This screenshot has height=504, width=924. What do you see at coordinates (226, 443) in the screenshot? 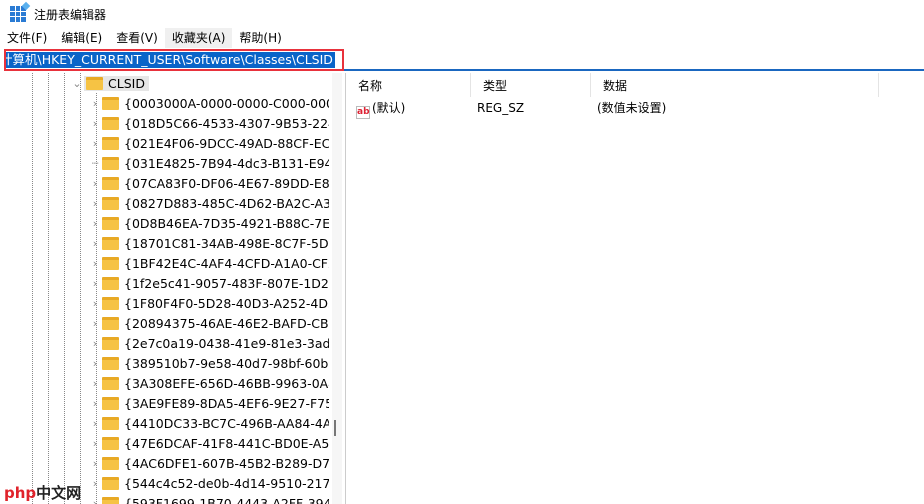
I see `tree-node-label: {47E6DCAF-41F8-441C-BD0E-A50D5FE6C4D1}` at bounding box center [226, 443].